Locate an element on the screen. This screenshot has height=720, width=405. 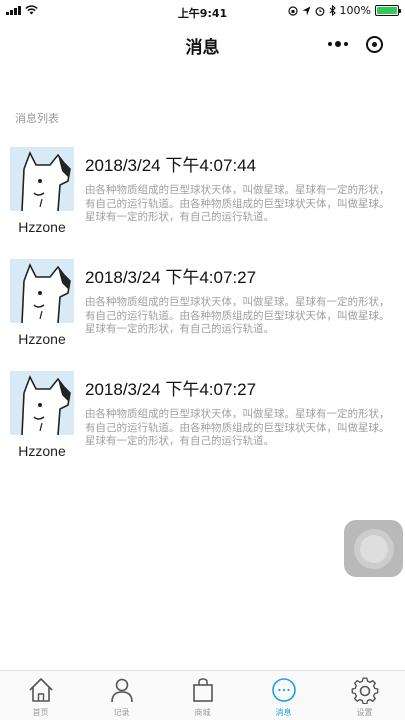
nav-bar: 消息 is located at coordinates (202, 44).